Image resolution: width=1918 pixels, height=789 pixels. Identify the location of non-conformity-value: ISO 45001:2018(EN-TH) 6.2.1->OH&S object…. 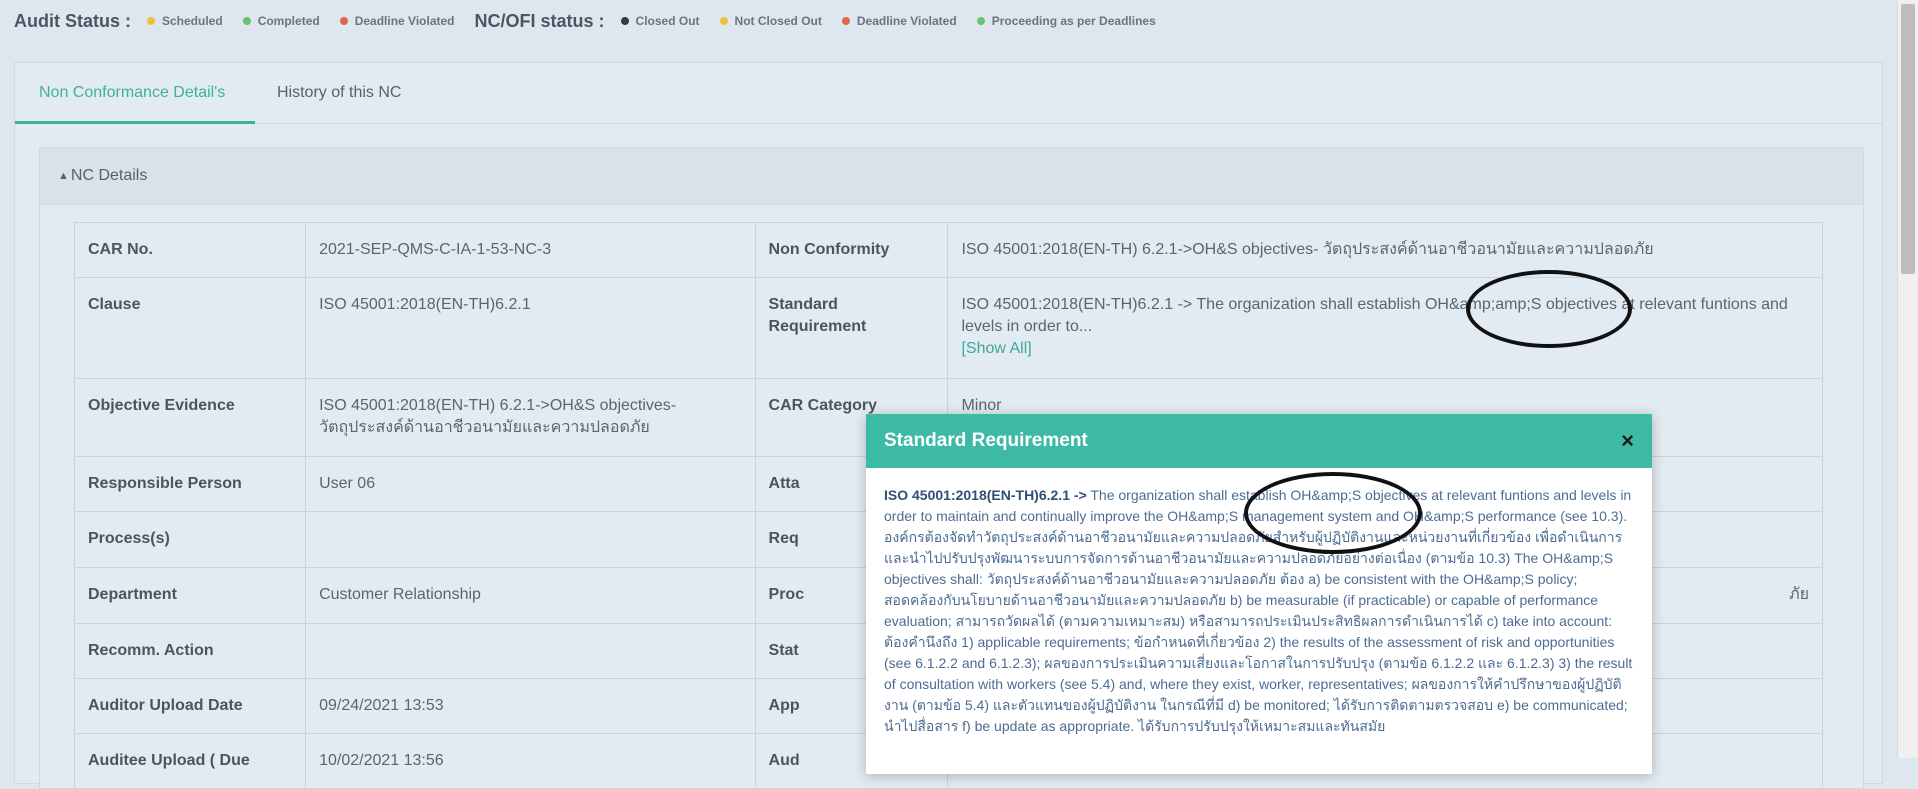
(1385, 250).